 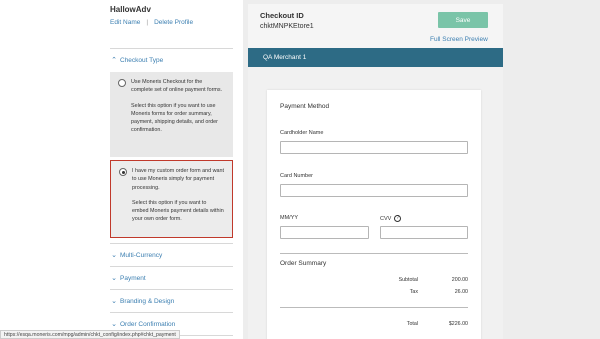 I want to click on checkout-id-label: Checkout ID, so click(x=282, y=15).